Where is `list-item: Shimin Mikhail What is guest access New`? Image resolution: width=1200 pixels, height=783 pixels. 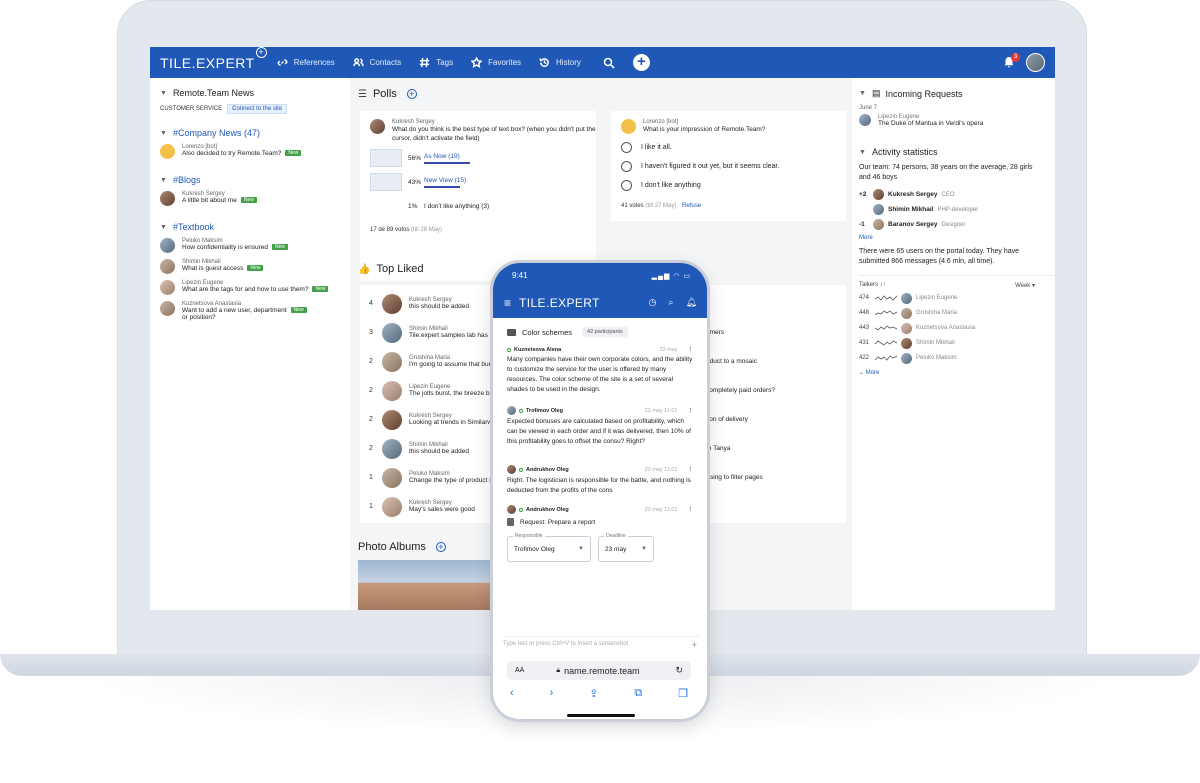
list-item: Shimin Mikhail What is guest access New is located at coordinates (255, 266).